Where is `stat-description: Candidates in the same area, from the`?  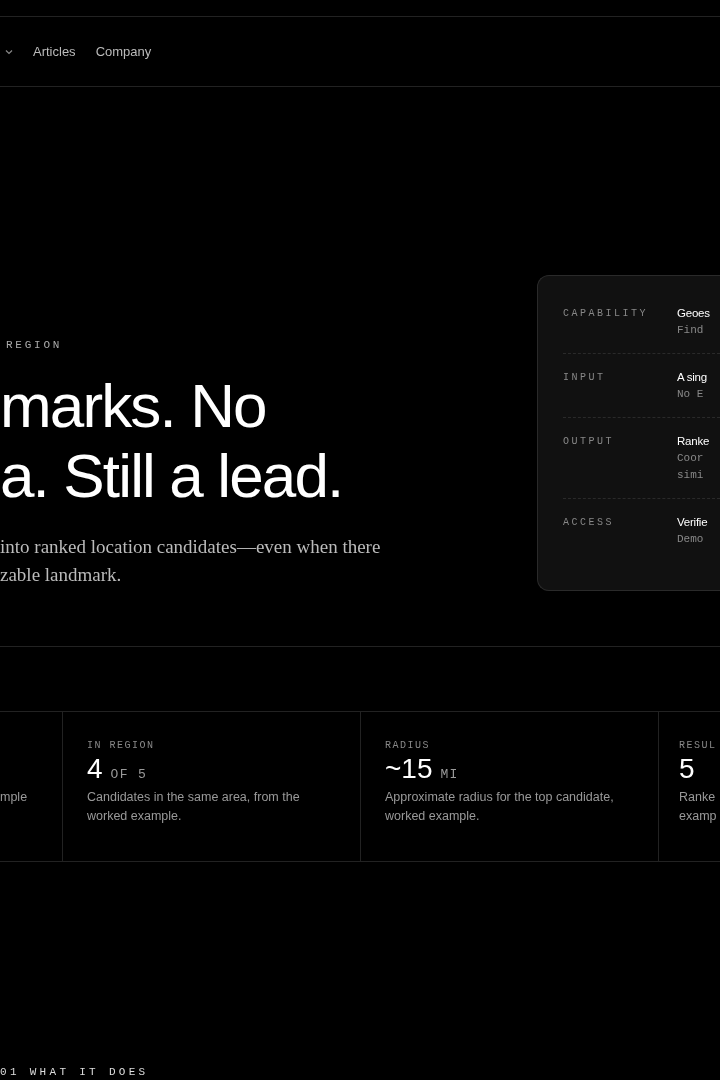 stat-description: Candidates in the same area, from the is located at coordinates (193, 797).